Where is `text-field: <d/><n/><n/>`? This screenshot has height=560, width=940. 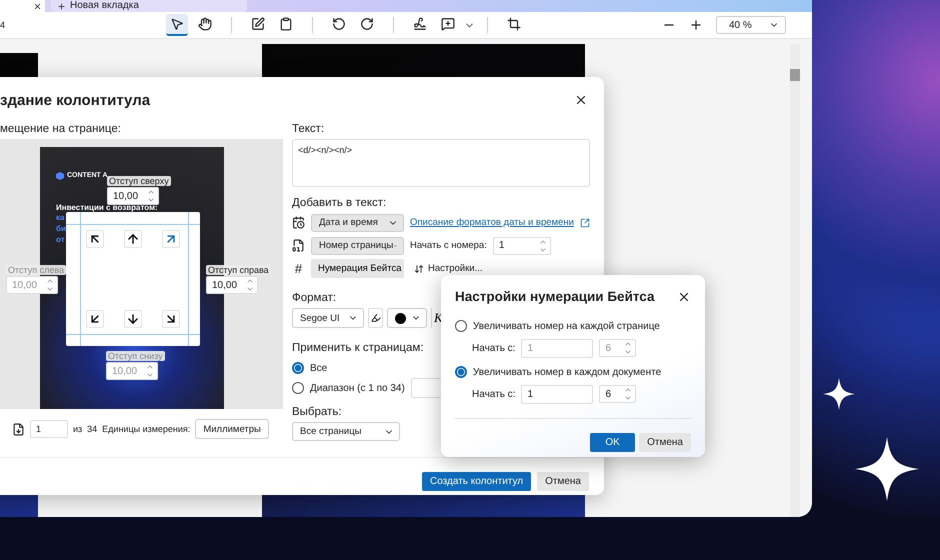 text-field: <d/><n/><n/> is located at coordinates (441, 163).